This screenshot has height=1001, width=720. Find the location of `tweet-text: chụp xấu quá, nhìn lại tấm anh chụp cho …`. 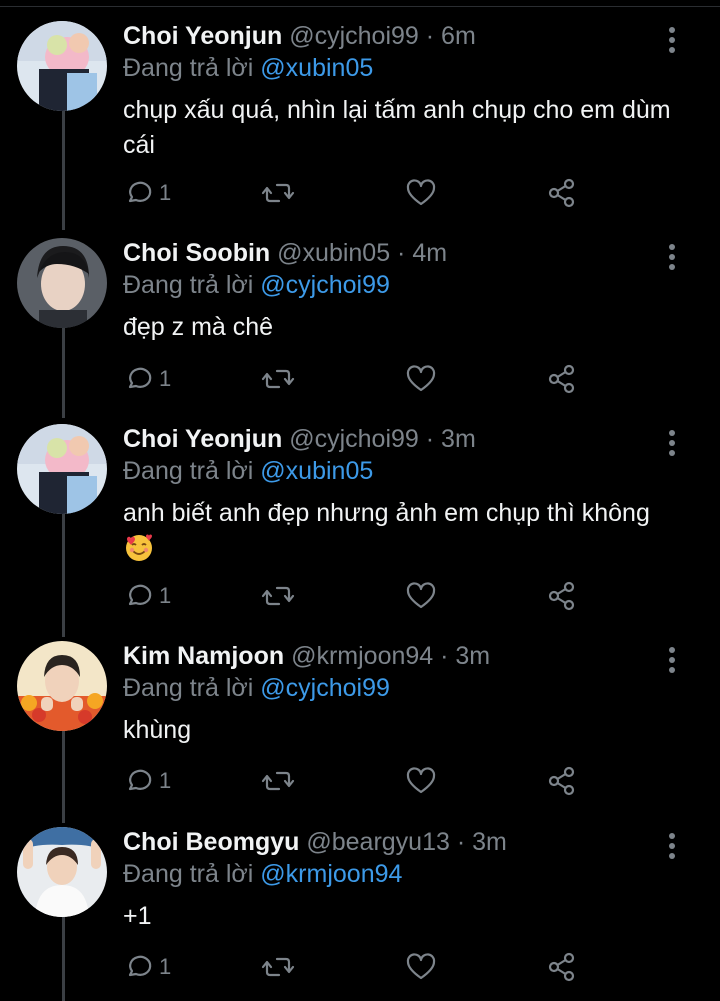

tweet-text: chụp xấu quá, nhìn lại tấm anh chụp cho … is located at coordinates (397, 127).